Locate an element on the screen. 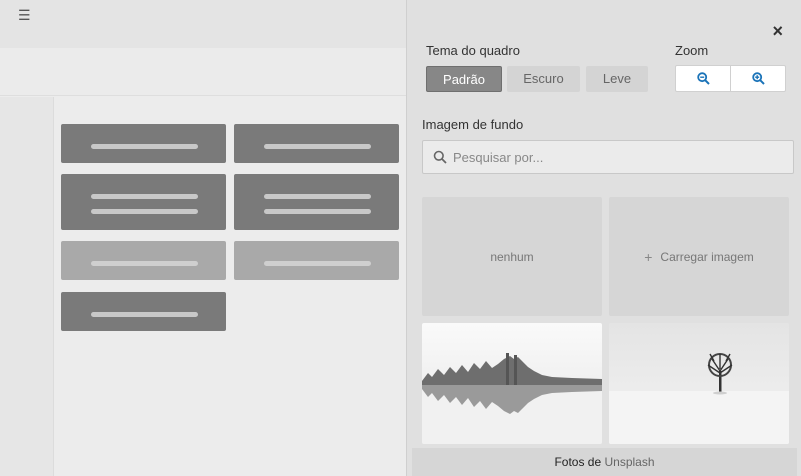  upload-image-label: Carregar imagem is located at coordinates (707, 256).